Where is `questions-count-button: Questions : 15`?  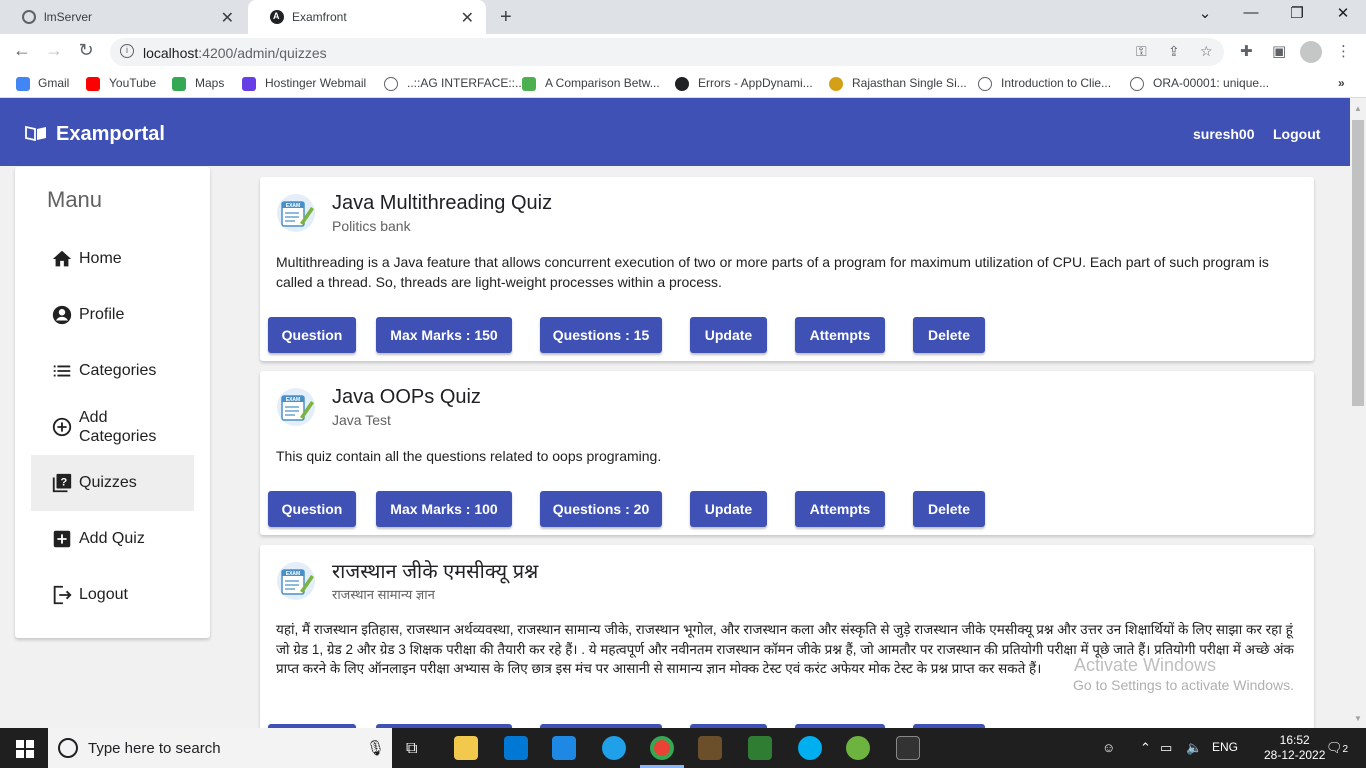
questions-count-button: Questions : 15 is located at coordinates (601, 335).